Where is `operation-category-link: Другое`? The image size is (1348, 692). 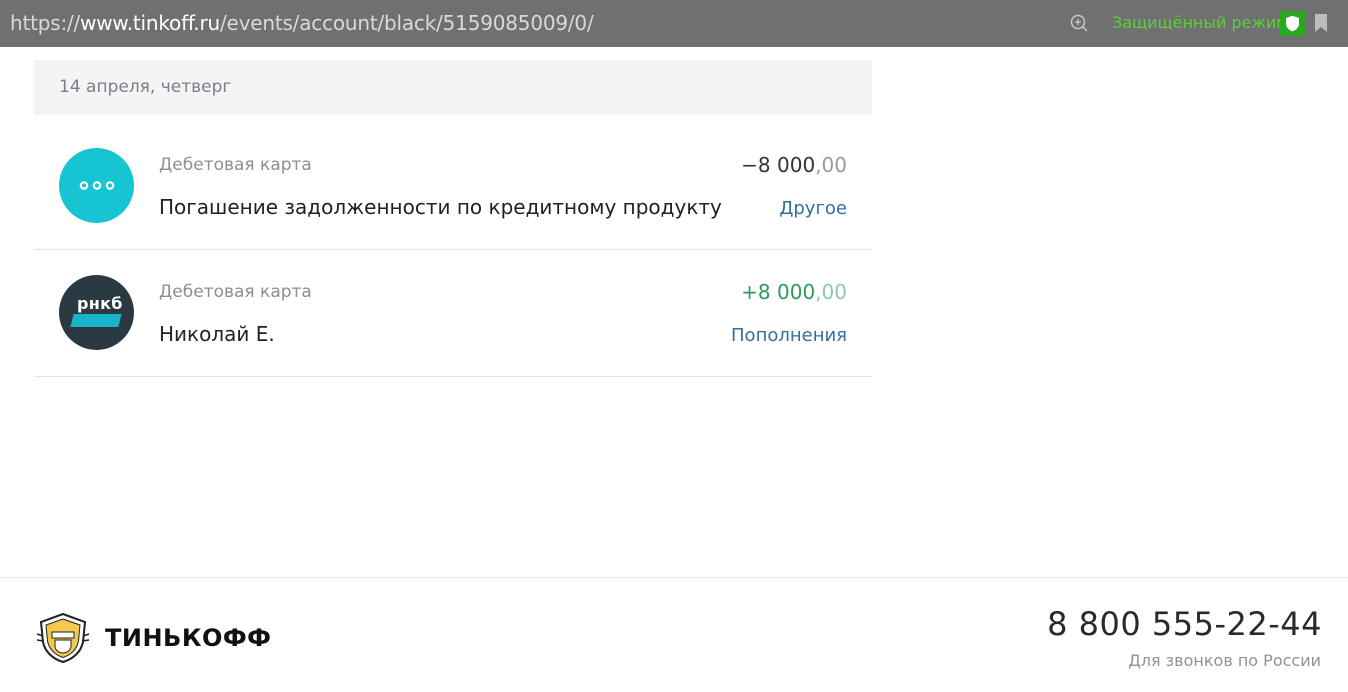
operation-category-link: Другое is located at coordinates (813, 209).